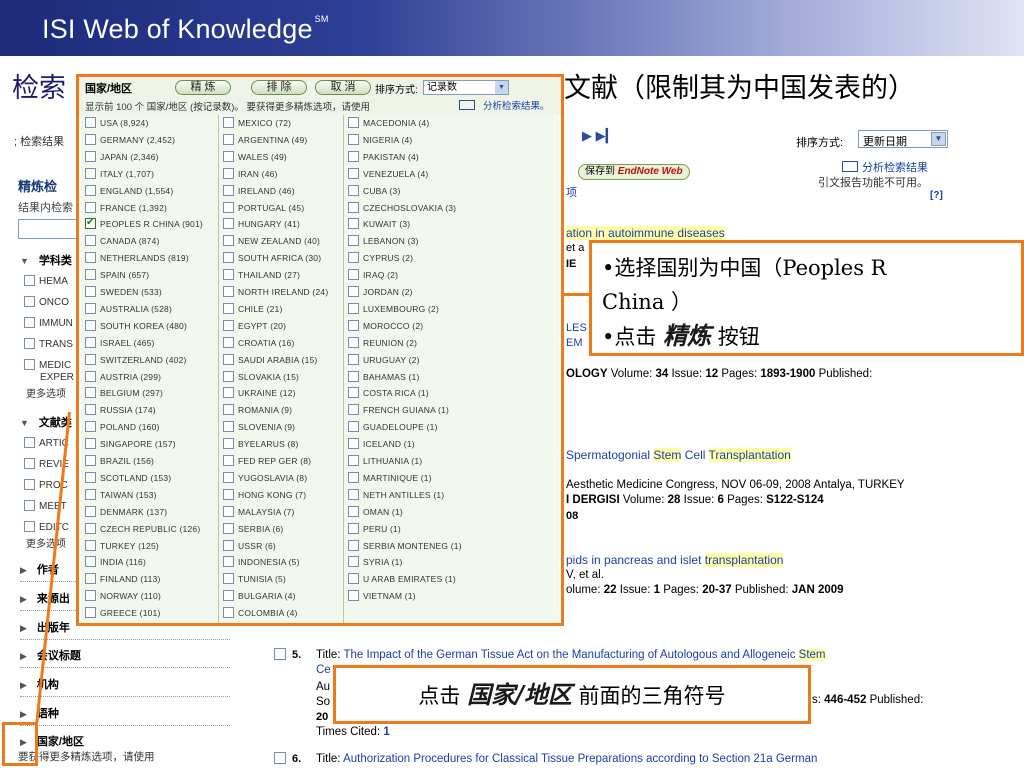  What do you see at coordinates (259, 193) in the screenshot?
I see `country-option: IRELAND (46)` at bounding box center [259, 193].